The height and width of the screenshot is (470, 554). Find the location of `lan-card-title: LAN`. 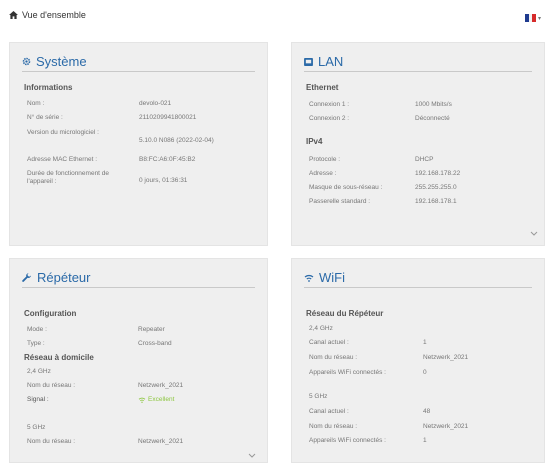

lan-card-title: LAN is located at coordinates (331, 61).